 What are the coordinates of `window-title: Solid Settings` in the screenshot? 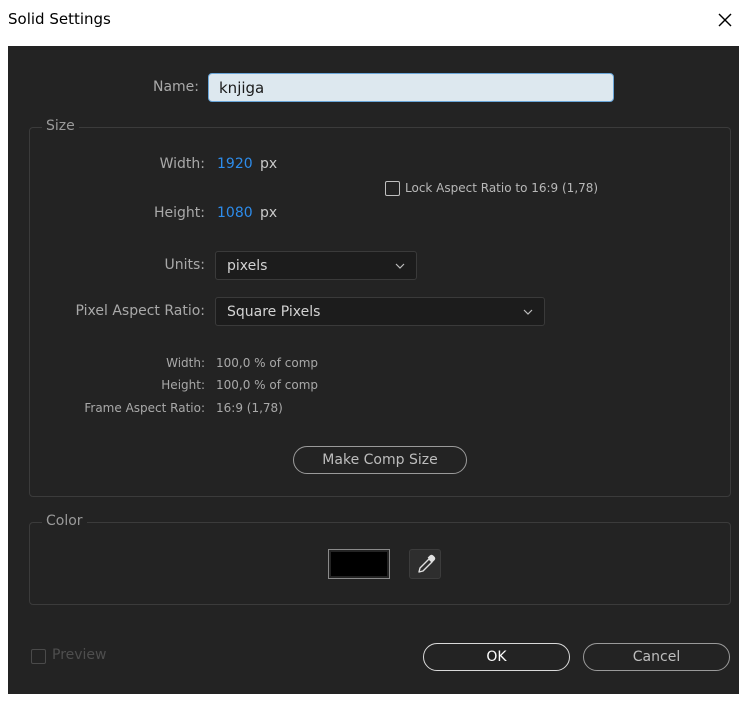 It's located at (59, 19).